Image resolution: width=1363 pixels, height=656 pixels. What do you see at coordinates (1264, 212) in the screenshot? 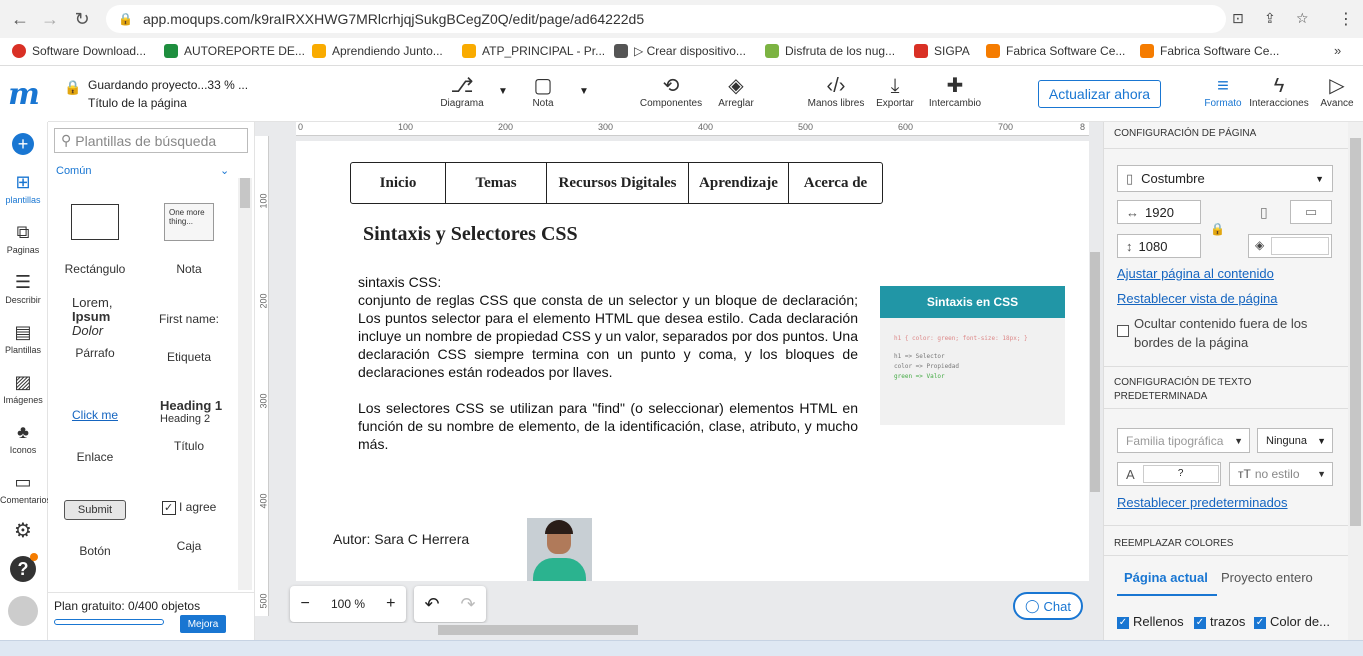
I see `portrait-icon: ▯` at bounding box center [1264, 212].